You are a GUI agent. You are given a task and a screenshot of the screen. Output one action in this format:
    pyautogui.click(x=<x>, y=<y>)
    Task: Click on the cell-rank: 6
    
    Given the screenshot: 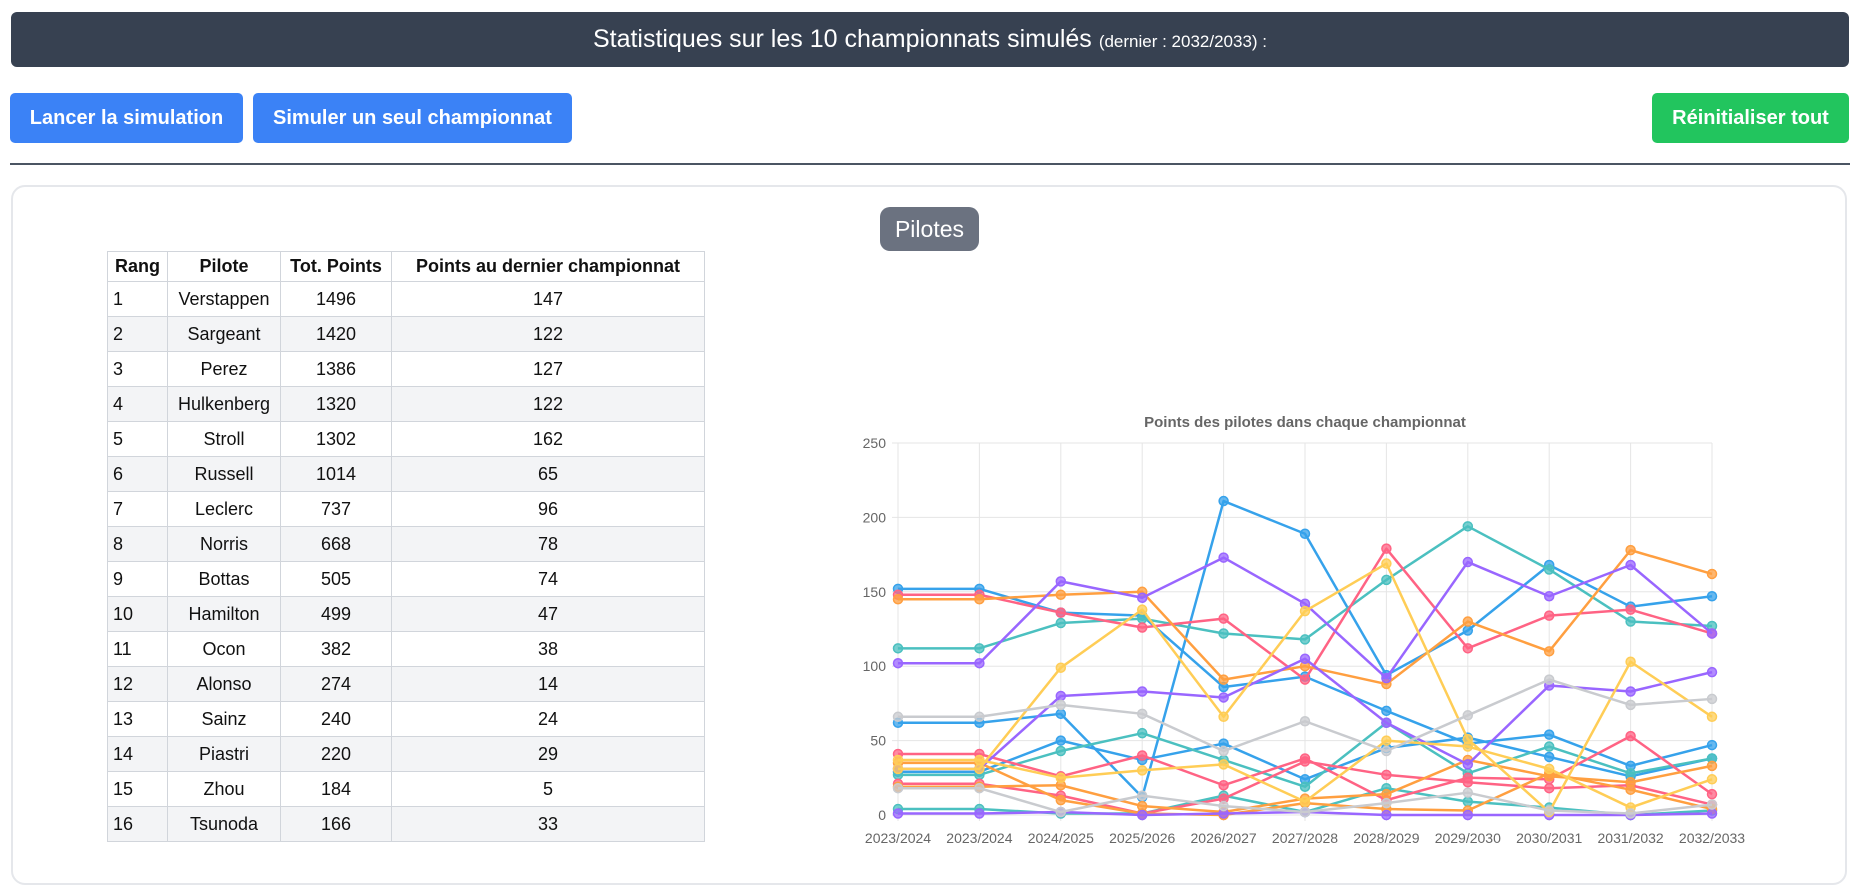 What is the action you would take?
    pyautogui.click(x=137, y=474)
    